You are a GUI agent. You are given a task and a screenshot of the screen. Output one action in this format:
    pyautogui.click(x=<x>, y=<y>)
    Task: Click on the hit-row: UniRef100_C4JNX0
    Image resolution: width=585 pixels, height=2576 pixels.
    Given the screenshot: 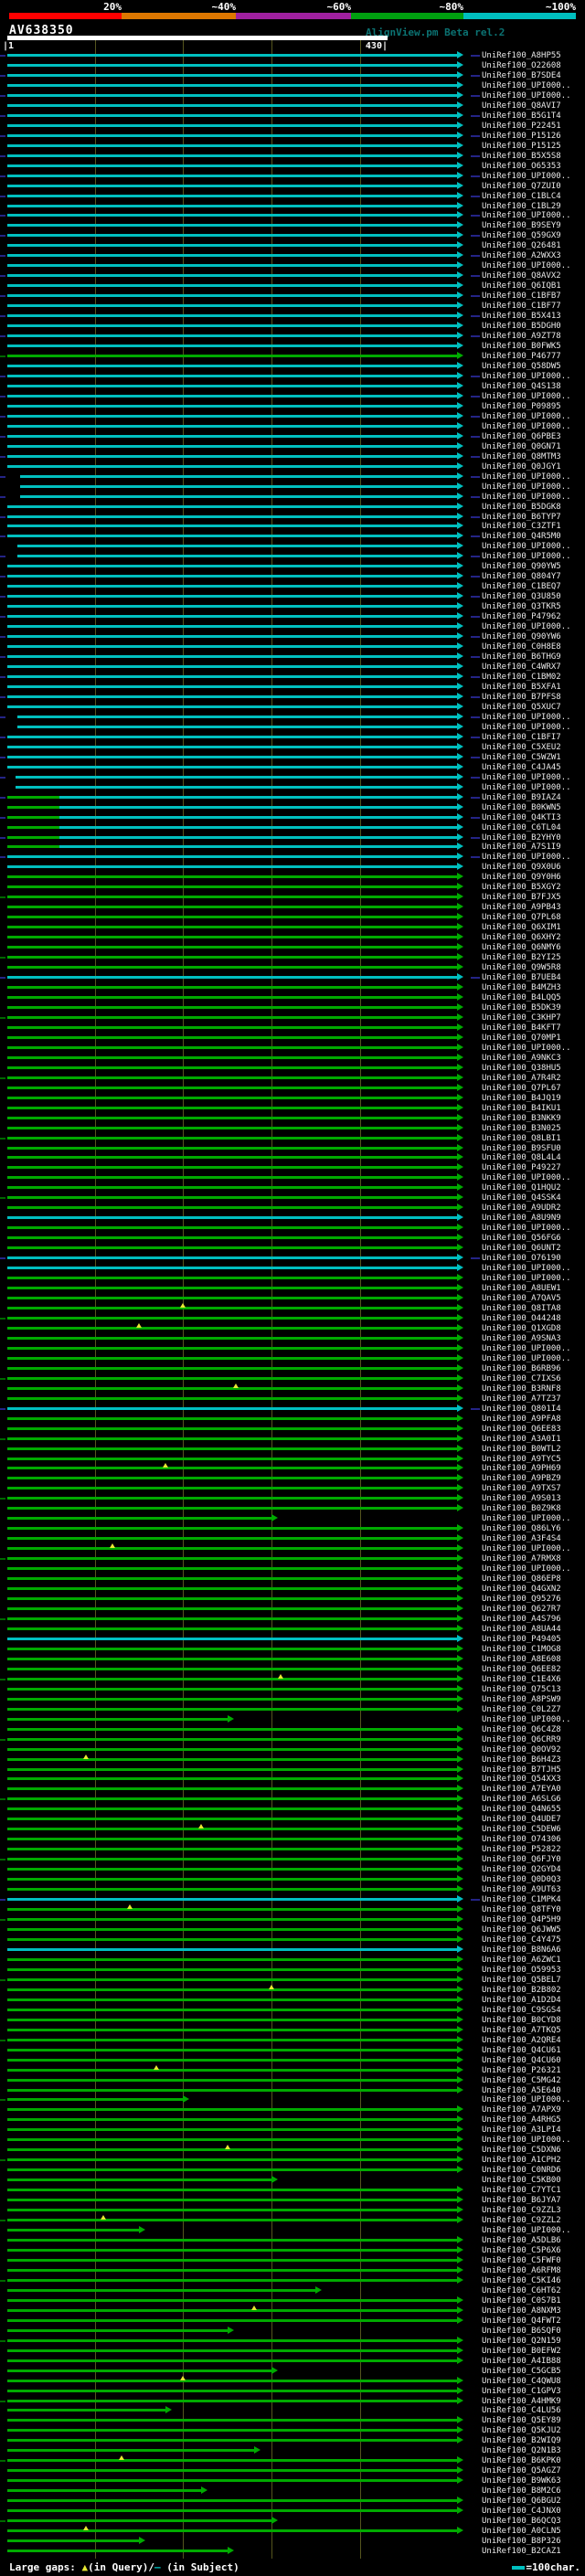 What is the action you would take?
    pyautogui.click(x=293, y=2511)
    